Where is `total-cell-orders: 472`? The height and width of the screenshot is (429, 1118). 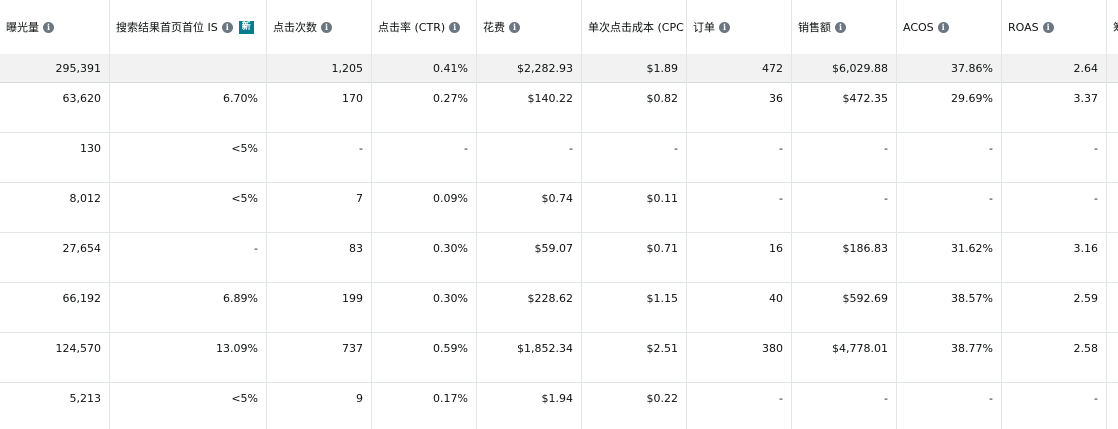 total-cell-orders: 472 is located at coordinates (739, 68).